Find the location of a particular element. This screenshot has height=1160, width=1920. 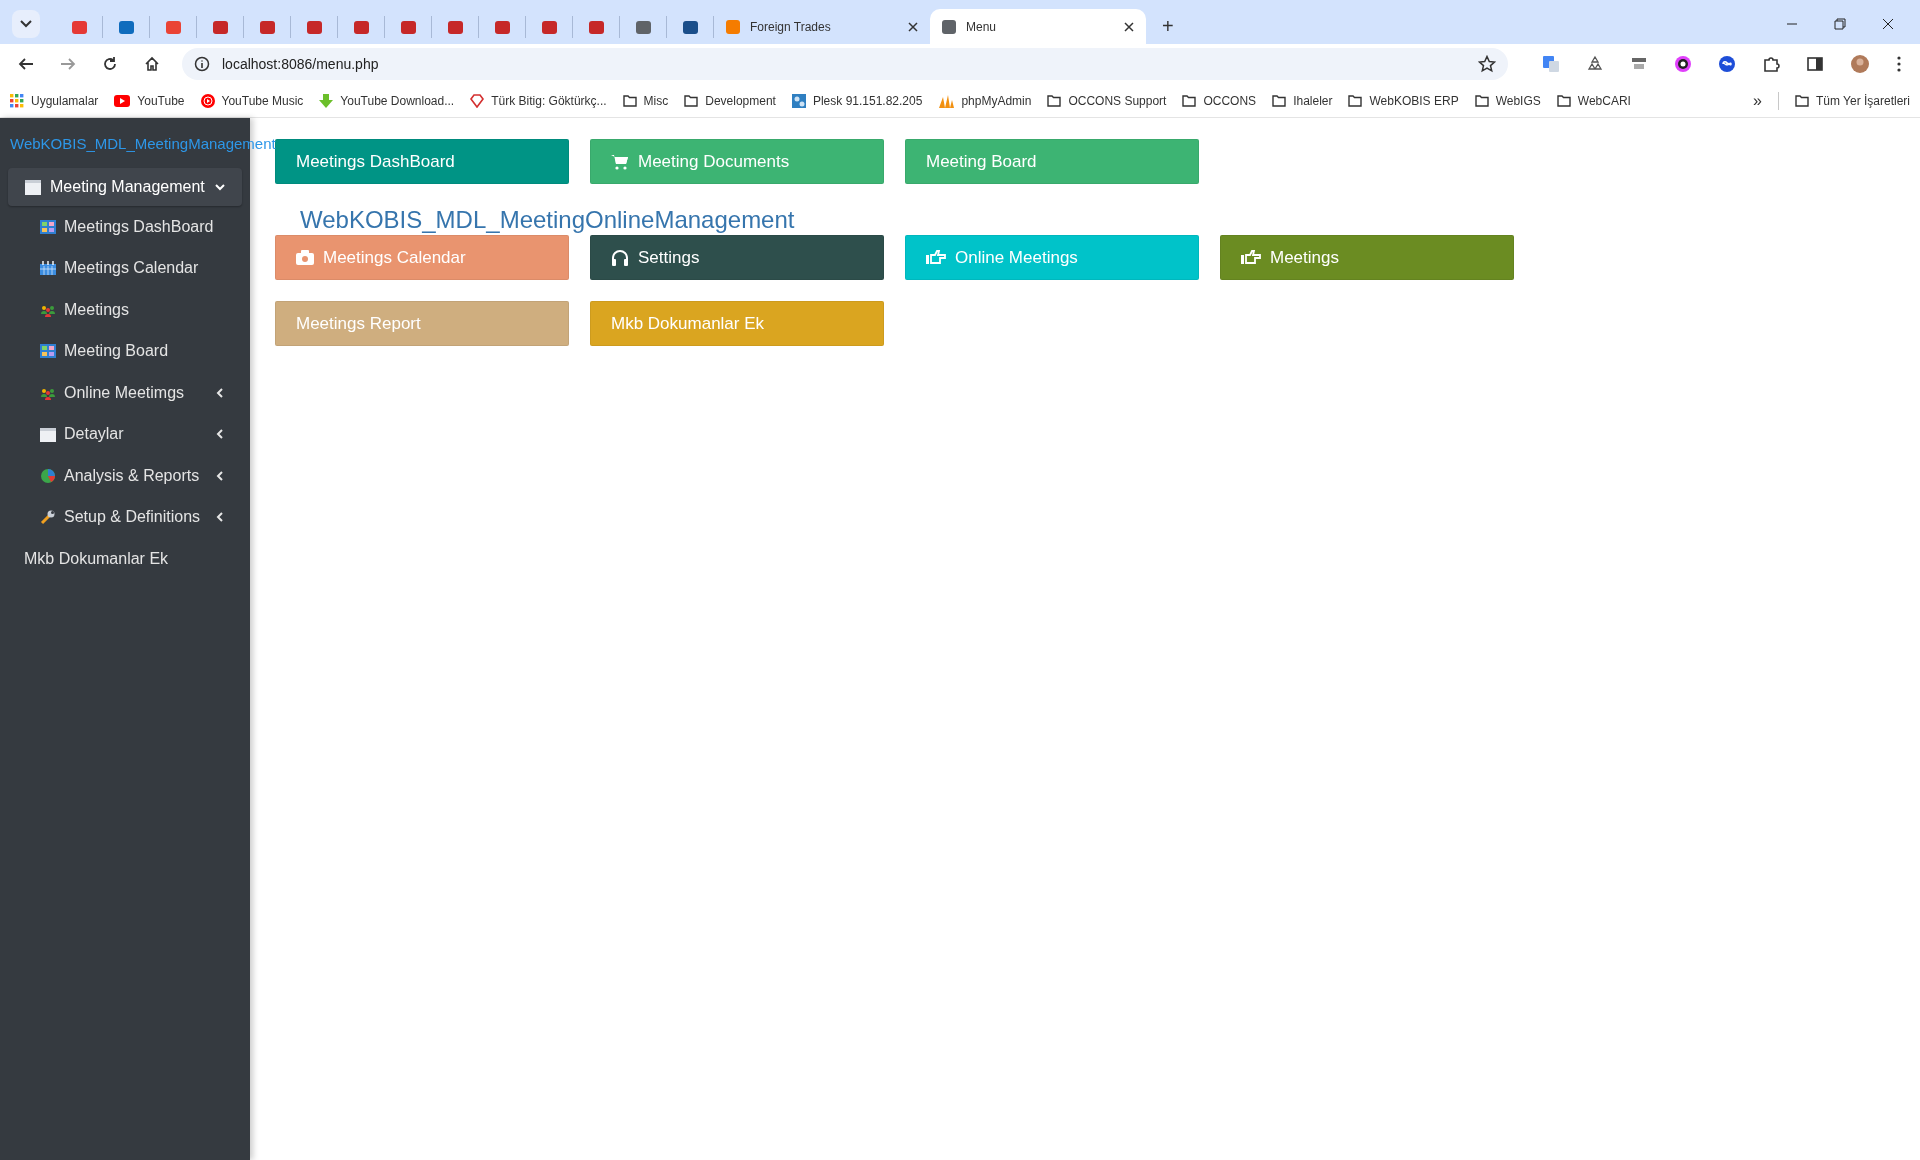

url-text: localhost:8086/menu.php is located at coordinates (301, 64).